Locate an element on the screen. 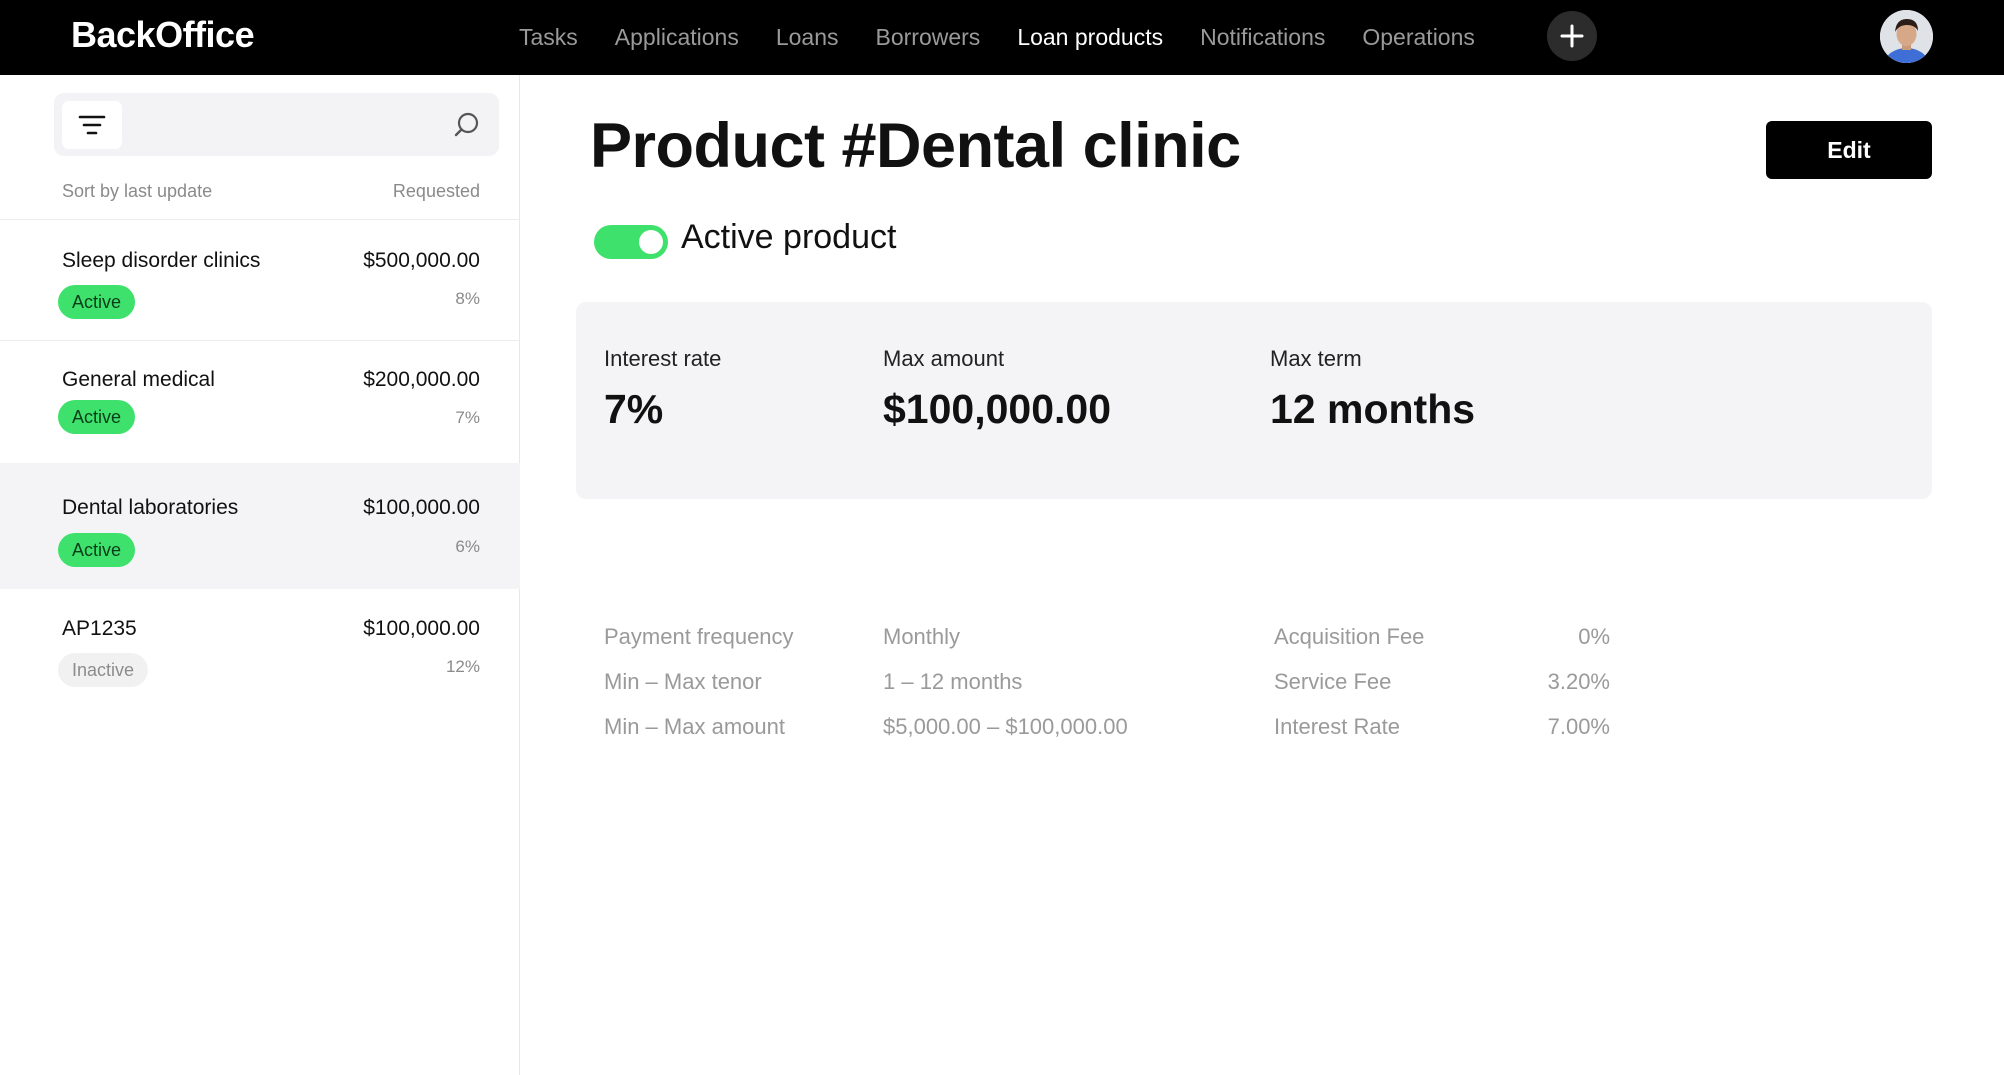  page-title: Product #Dental clinic is located at coordinates (915, 146).